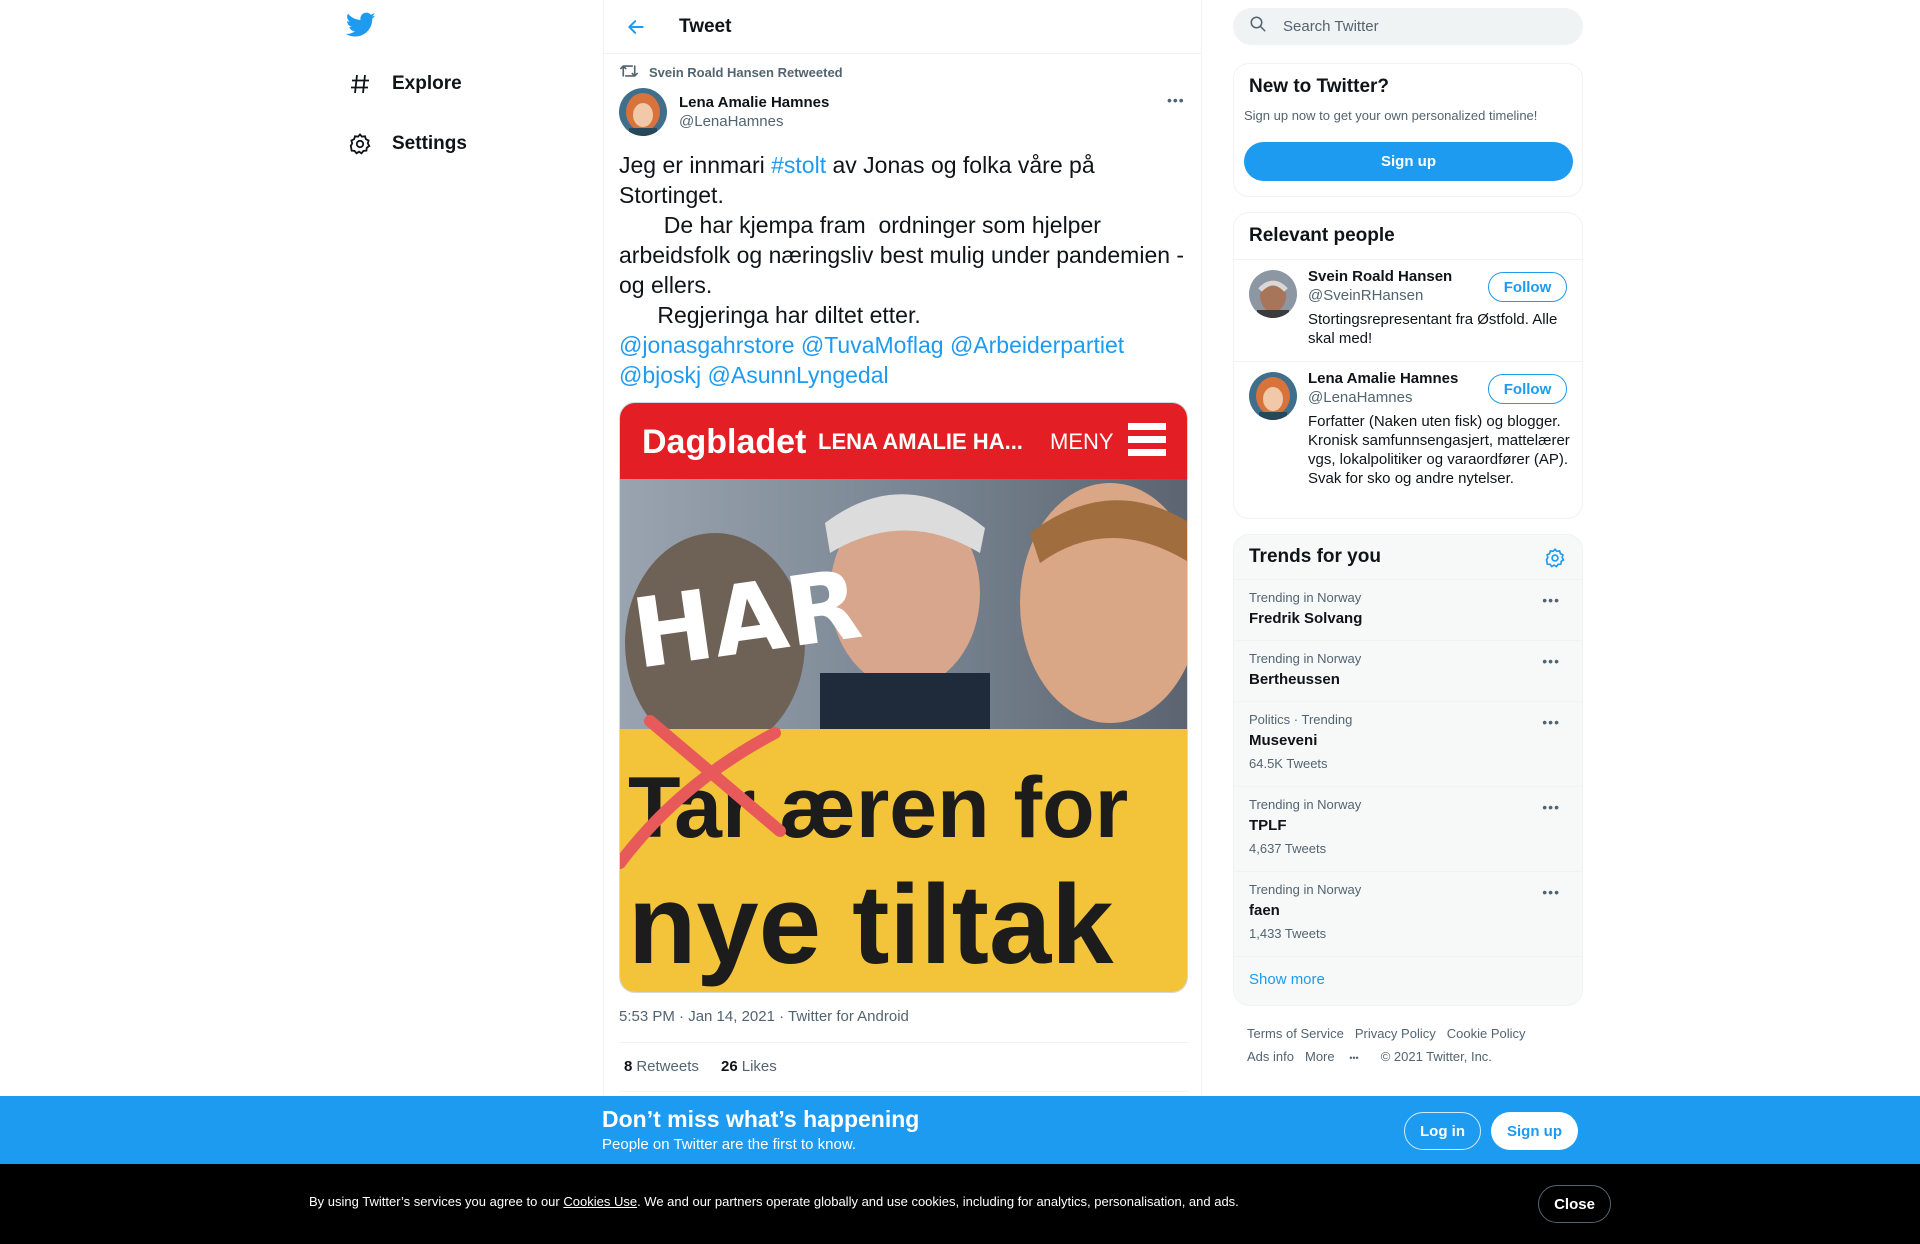  Describe the element at coordinates (700, 1066) in the screenshot. I see `tweet-stats: 8 Retweets 26 Likes` at that location.